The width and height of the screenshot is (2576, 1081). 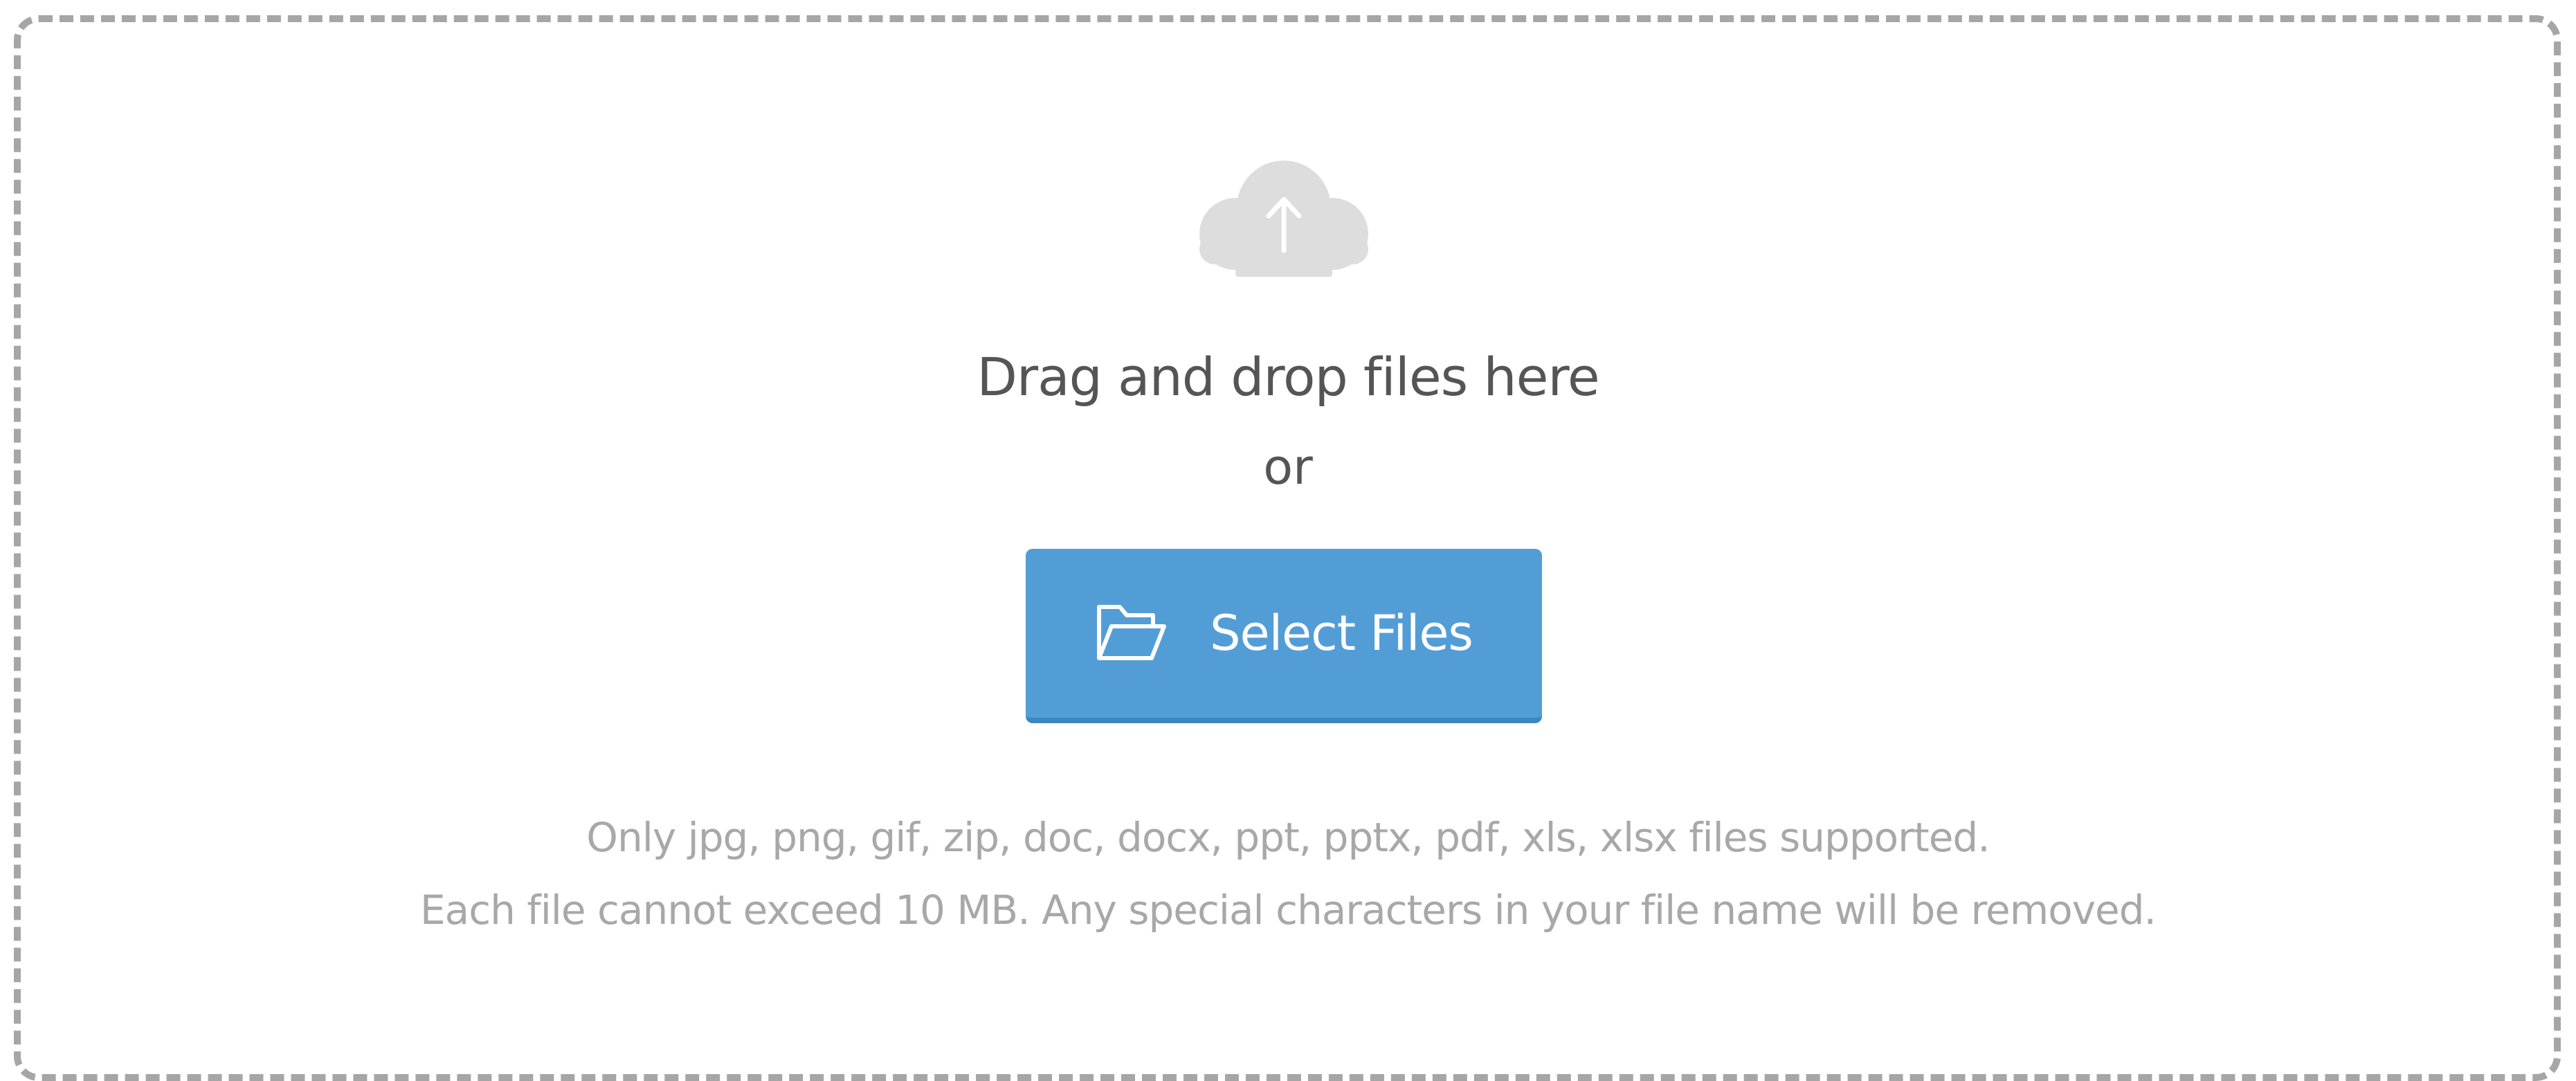 What do you see at coordinates (1132, 632) in the screenshot?
I see `folder-open-icon` at bounding box center [1132, 632].